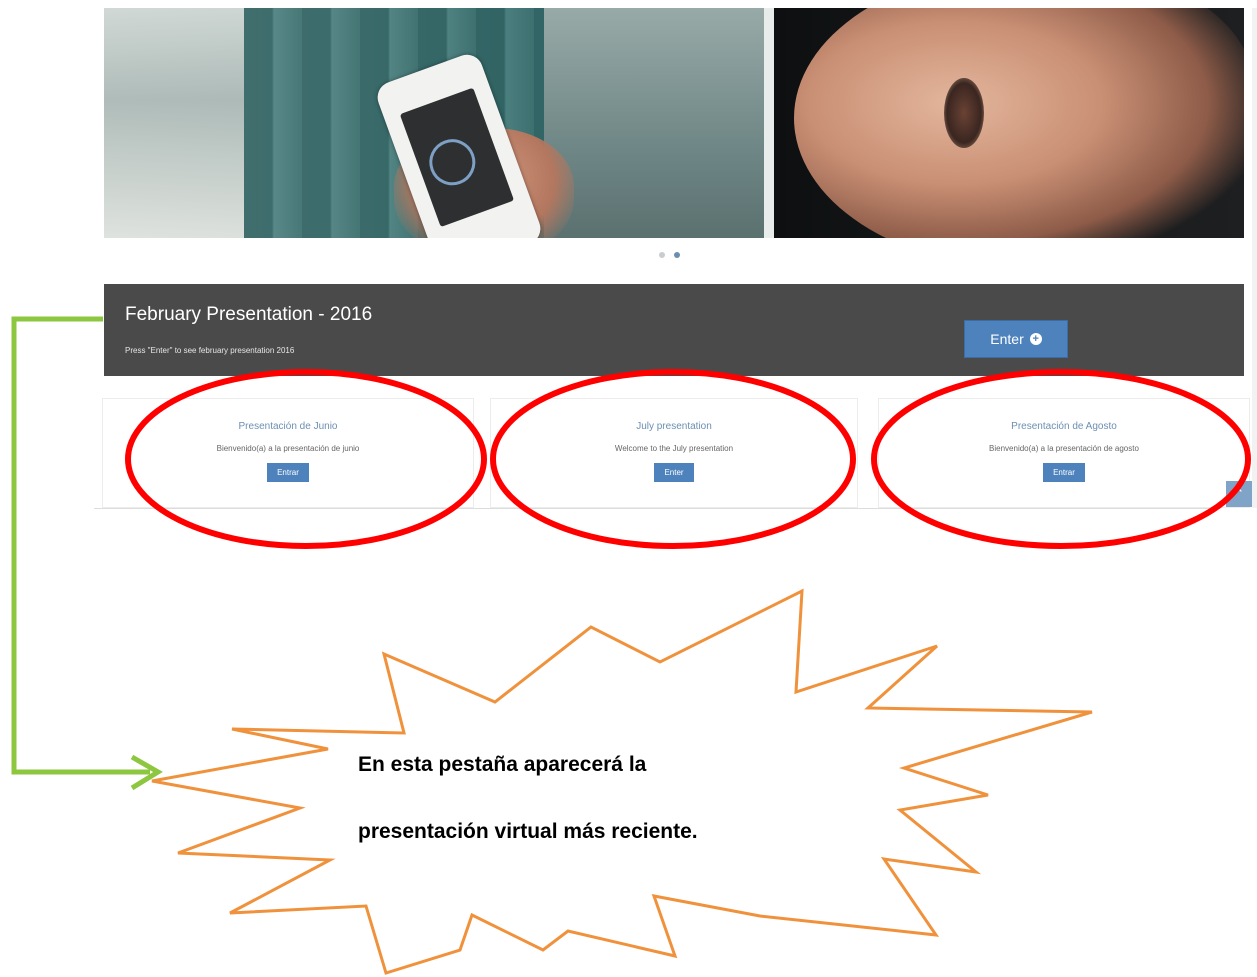 The width and height of the screenshot is (1257, 977). Describe the element at coordinates (673, 459) in the screenshot. I see `highlight-ellipse-july` at that location.